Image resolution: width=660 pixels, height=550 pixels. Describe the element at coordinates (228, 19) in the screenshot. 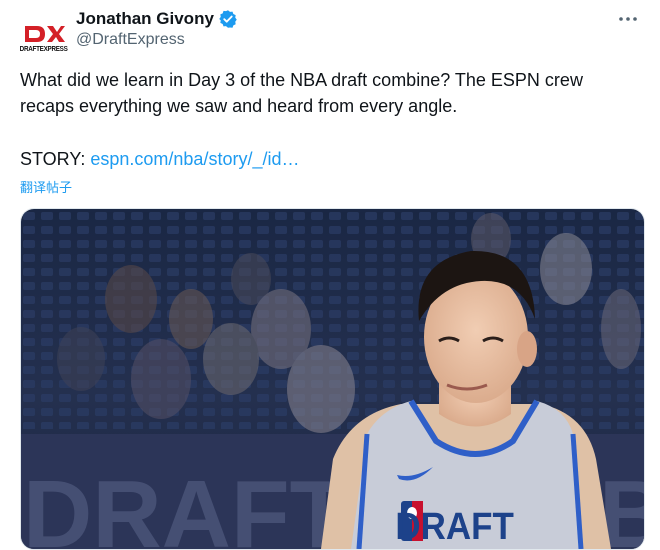

I see `verified-badge-icon` at that location.